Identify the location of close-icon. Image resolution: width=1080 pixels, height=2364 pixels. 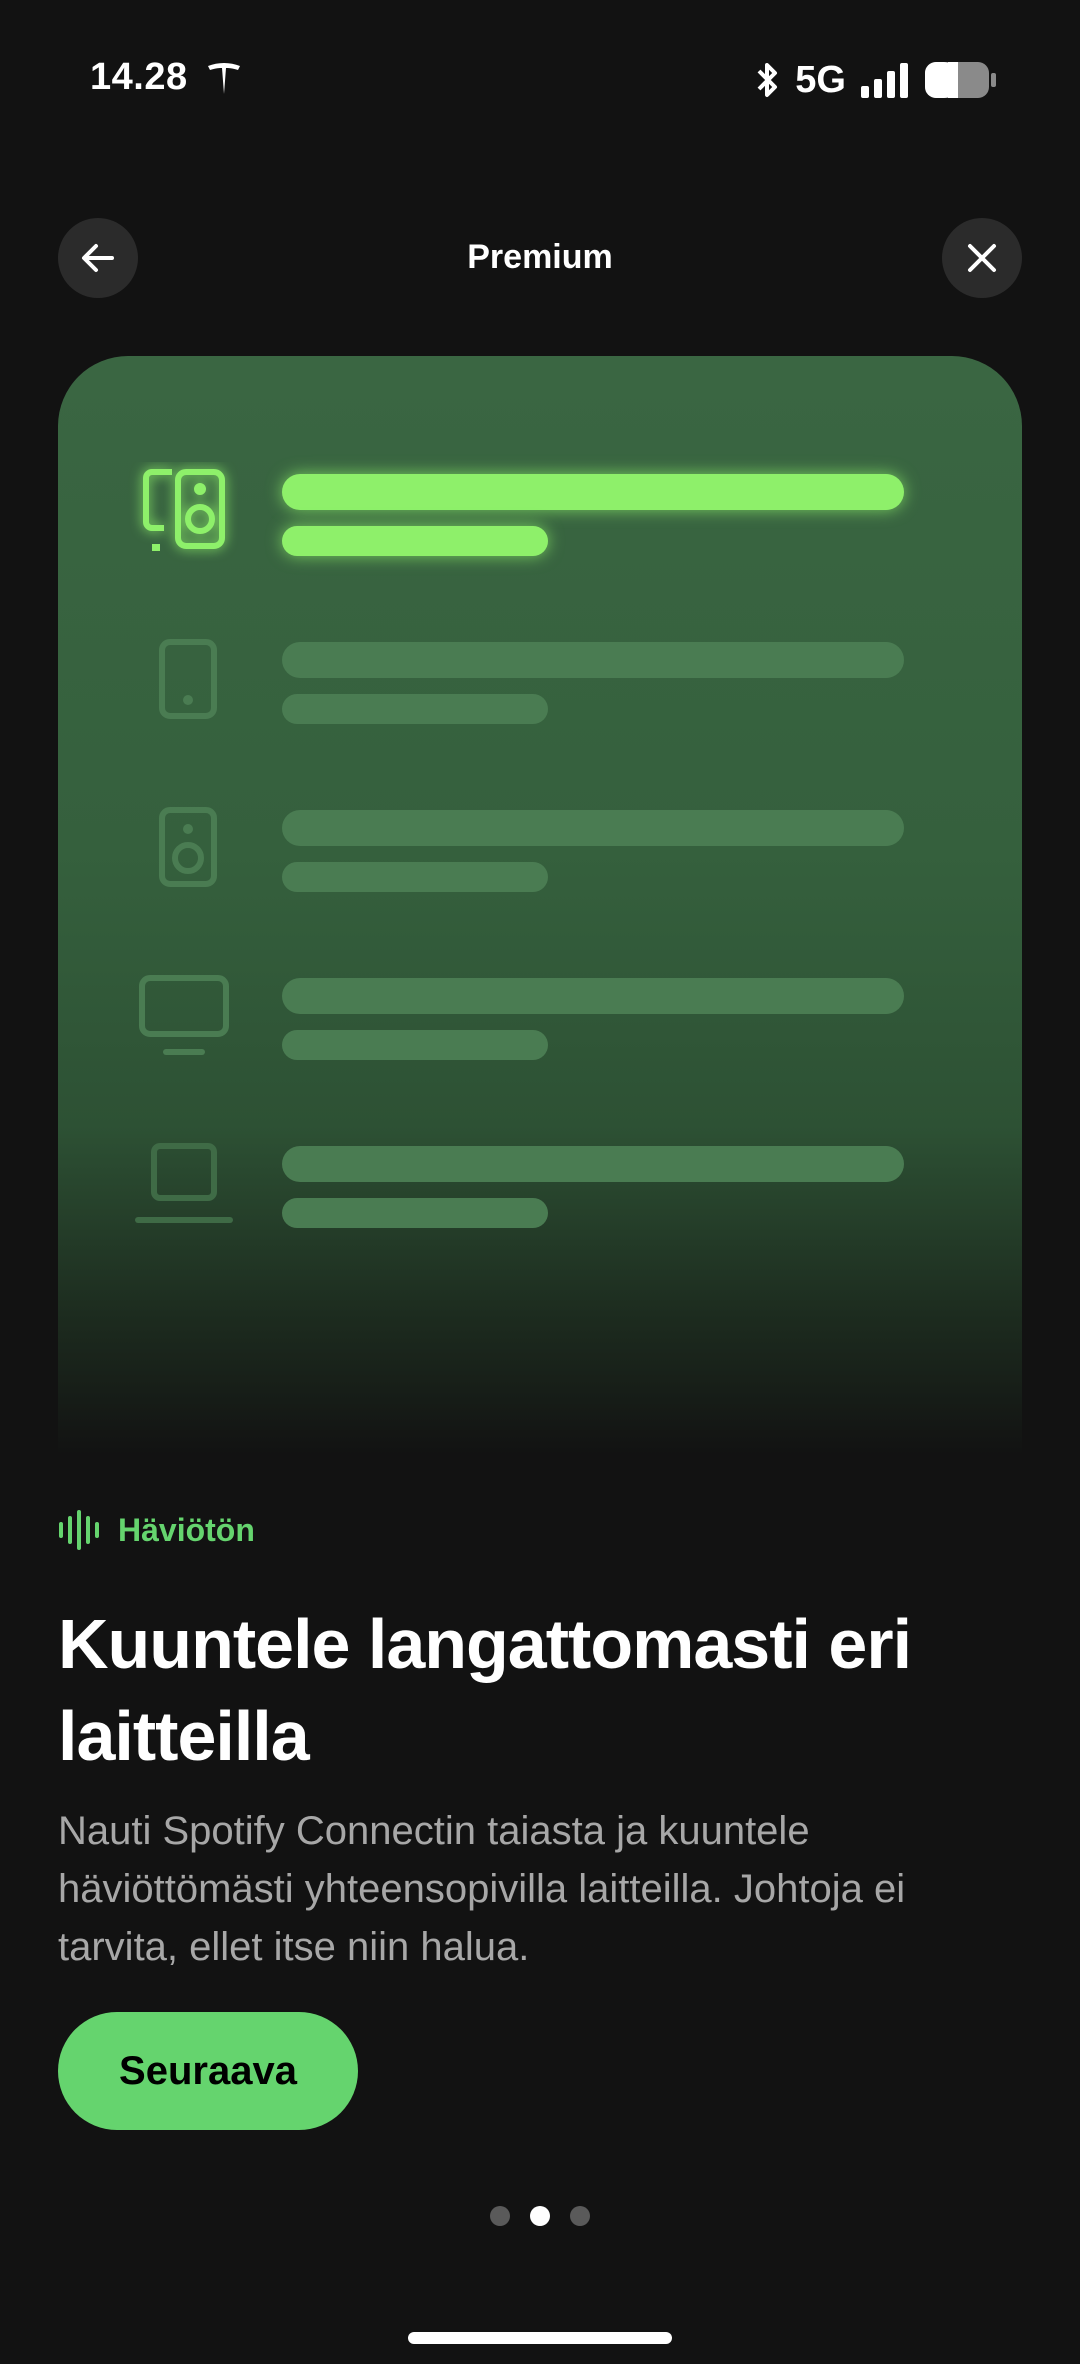
(982, 258).